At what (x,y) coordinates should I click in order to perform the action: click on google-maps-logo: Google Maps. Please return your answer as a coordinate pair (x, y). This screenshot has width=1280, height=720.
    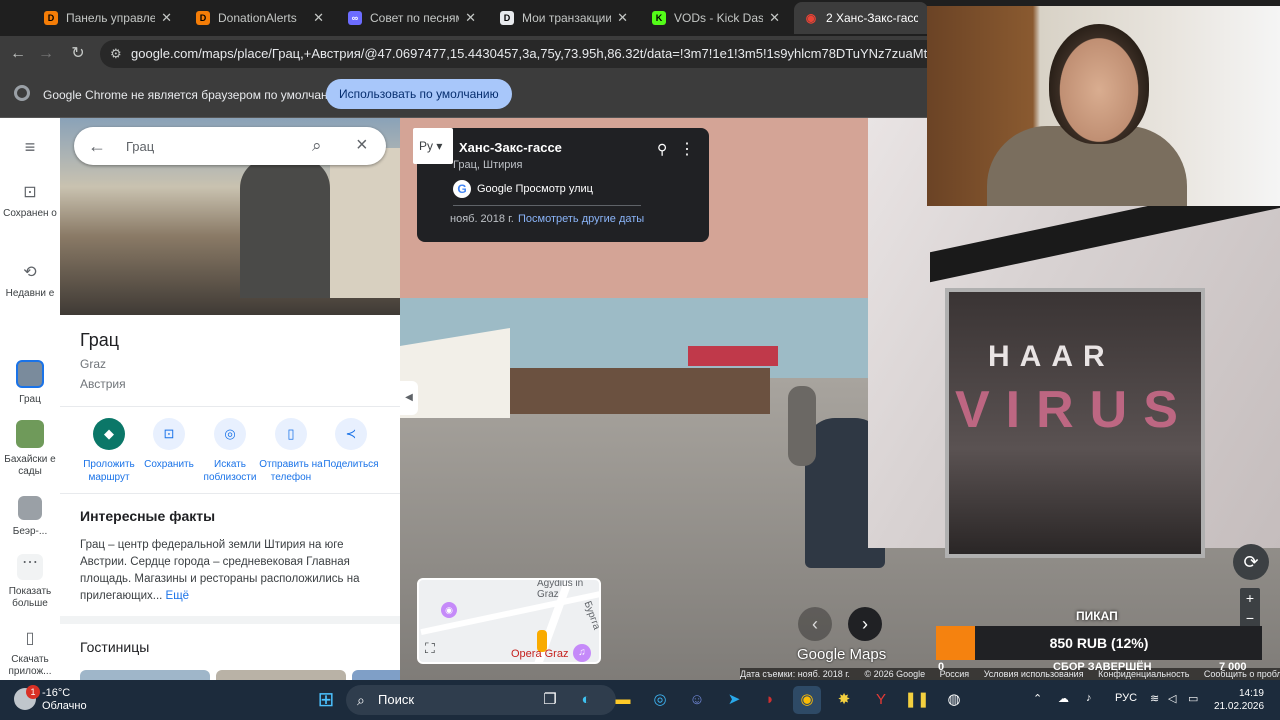
    Looking at the image, I should click on (842, 654).